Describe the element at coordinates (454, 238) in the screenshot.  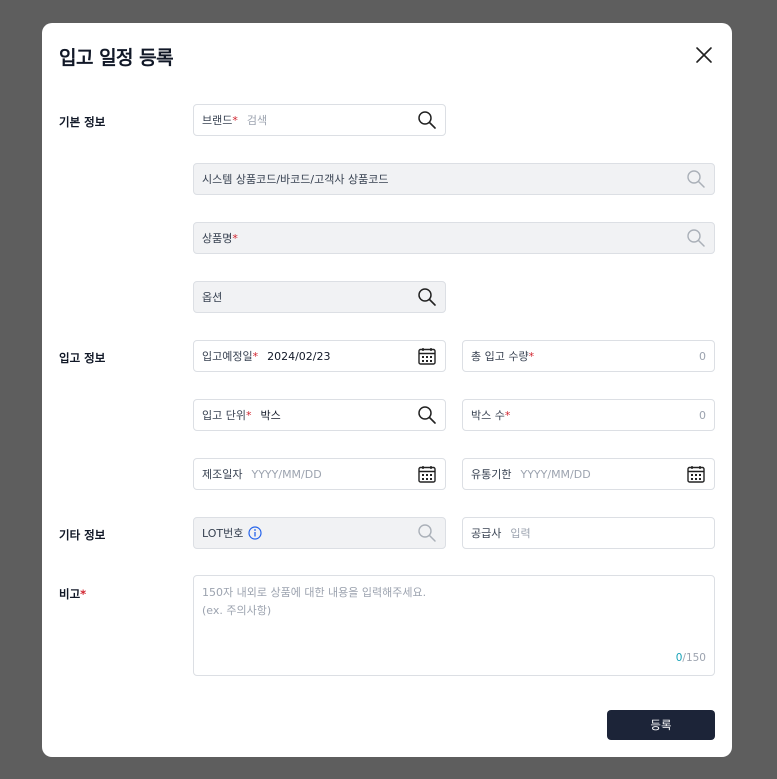
I see `product-name-field: 상품명*` at that location.